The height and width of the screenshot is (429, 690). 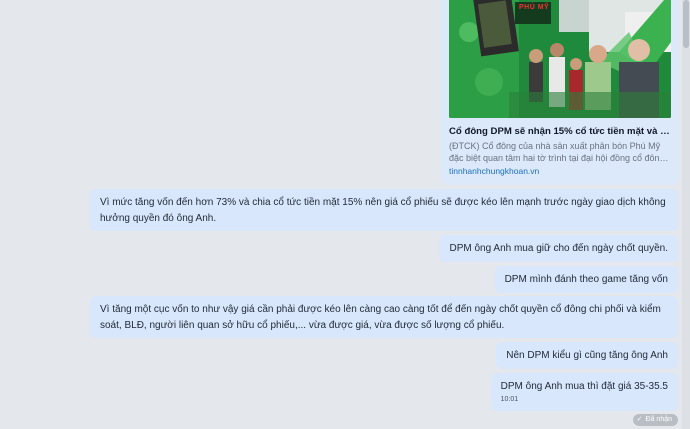 I want to click on delivery-status-label: Đã nhận, so click(x=658, y=419).